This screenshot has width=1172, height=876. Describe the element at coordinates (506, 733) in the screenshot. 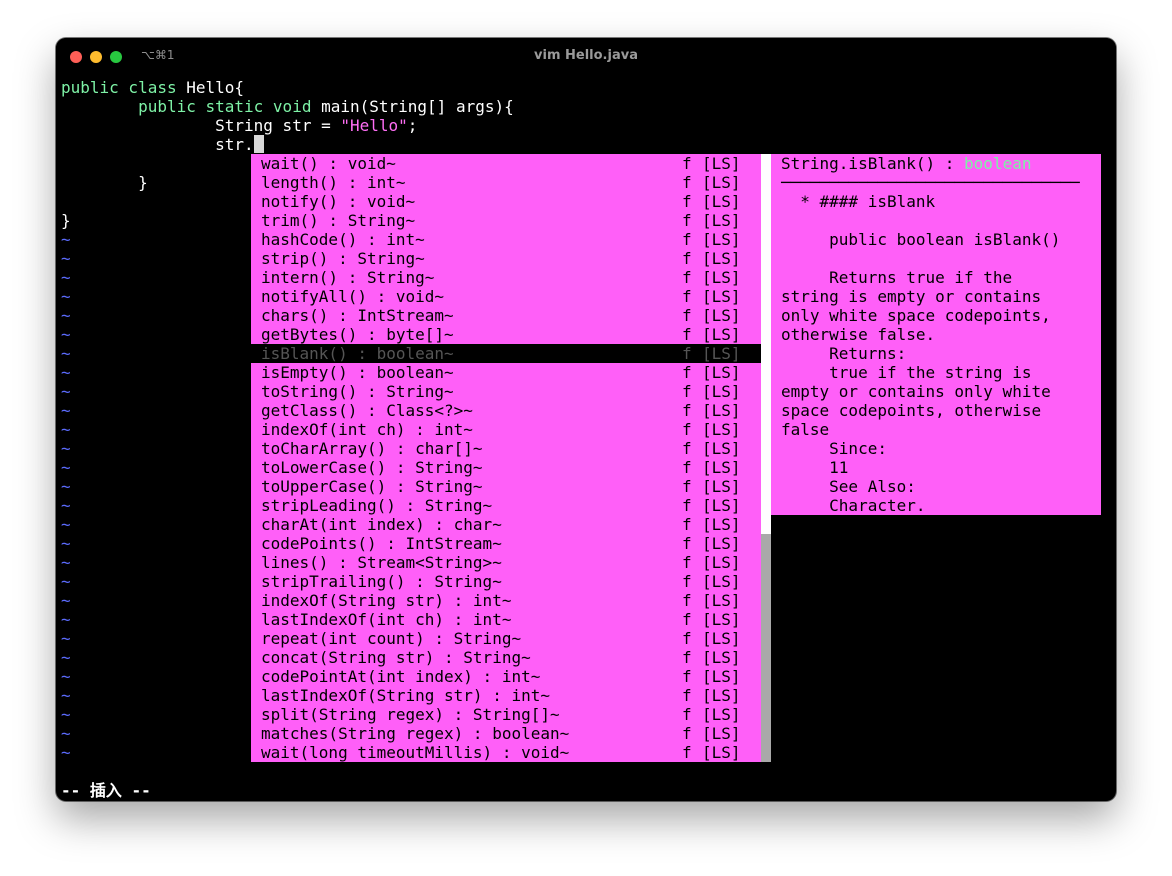

I see `completion-item: matches(String regex) : boolean~ f [LS]` at that location.